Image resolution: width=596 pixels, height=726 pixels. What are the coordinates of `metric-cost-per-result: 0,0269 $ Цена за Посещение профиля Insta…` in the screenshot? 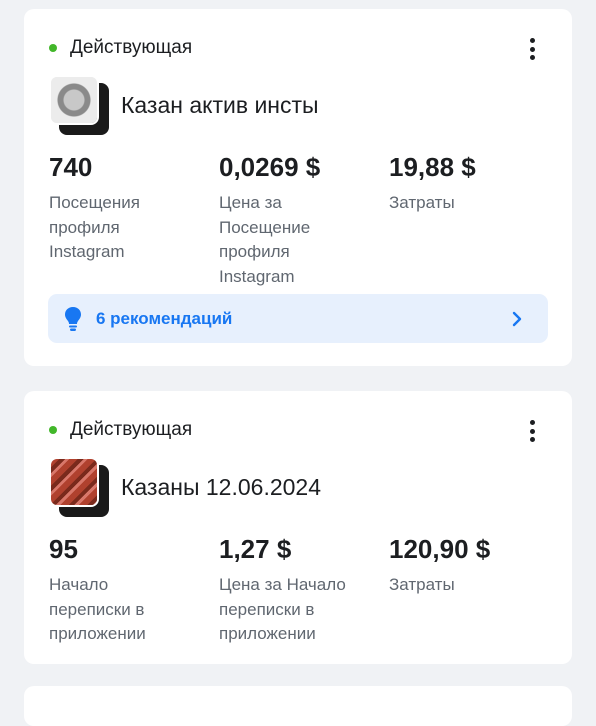 It's located at (299, 220).